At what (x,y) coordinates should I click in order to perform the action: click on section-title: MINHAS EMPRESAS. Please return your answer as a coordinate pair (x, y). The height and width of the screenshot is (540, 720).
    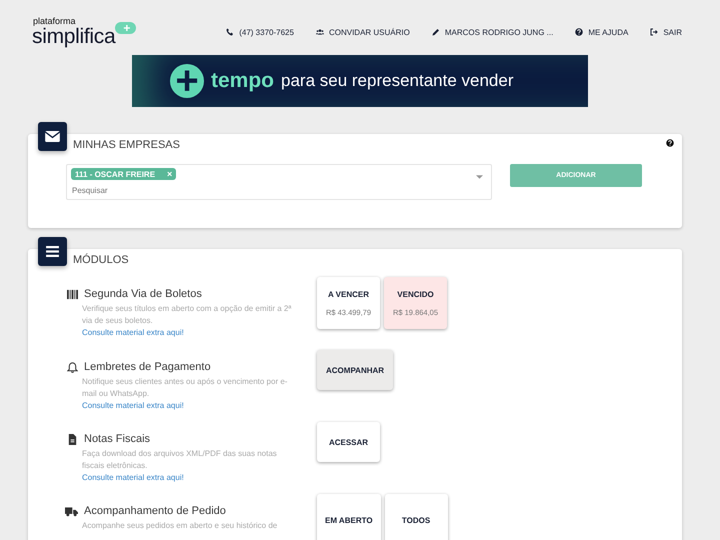
    Looking at the image, I should click on (126, 145).